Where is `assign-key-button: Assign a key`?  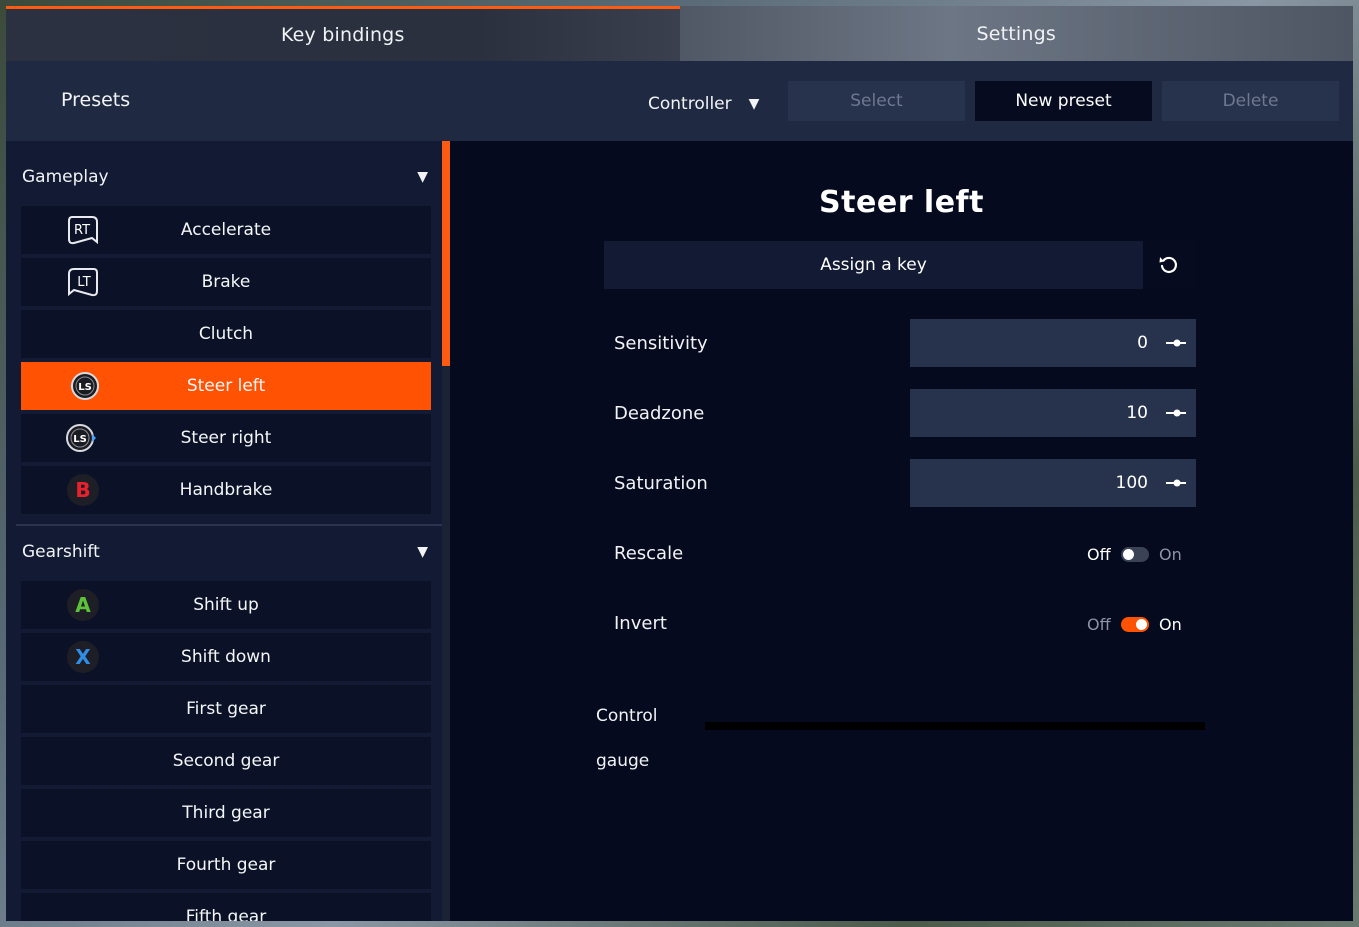
assign-key-button: Assign a key is located at coordinates (873, 265).